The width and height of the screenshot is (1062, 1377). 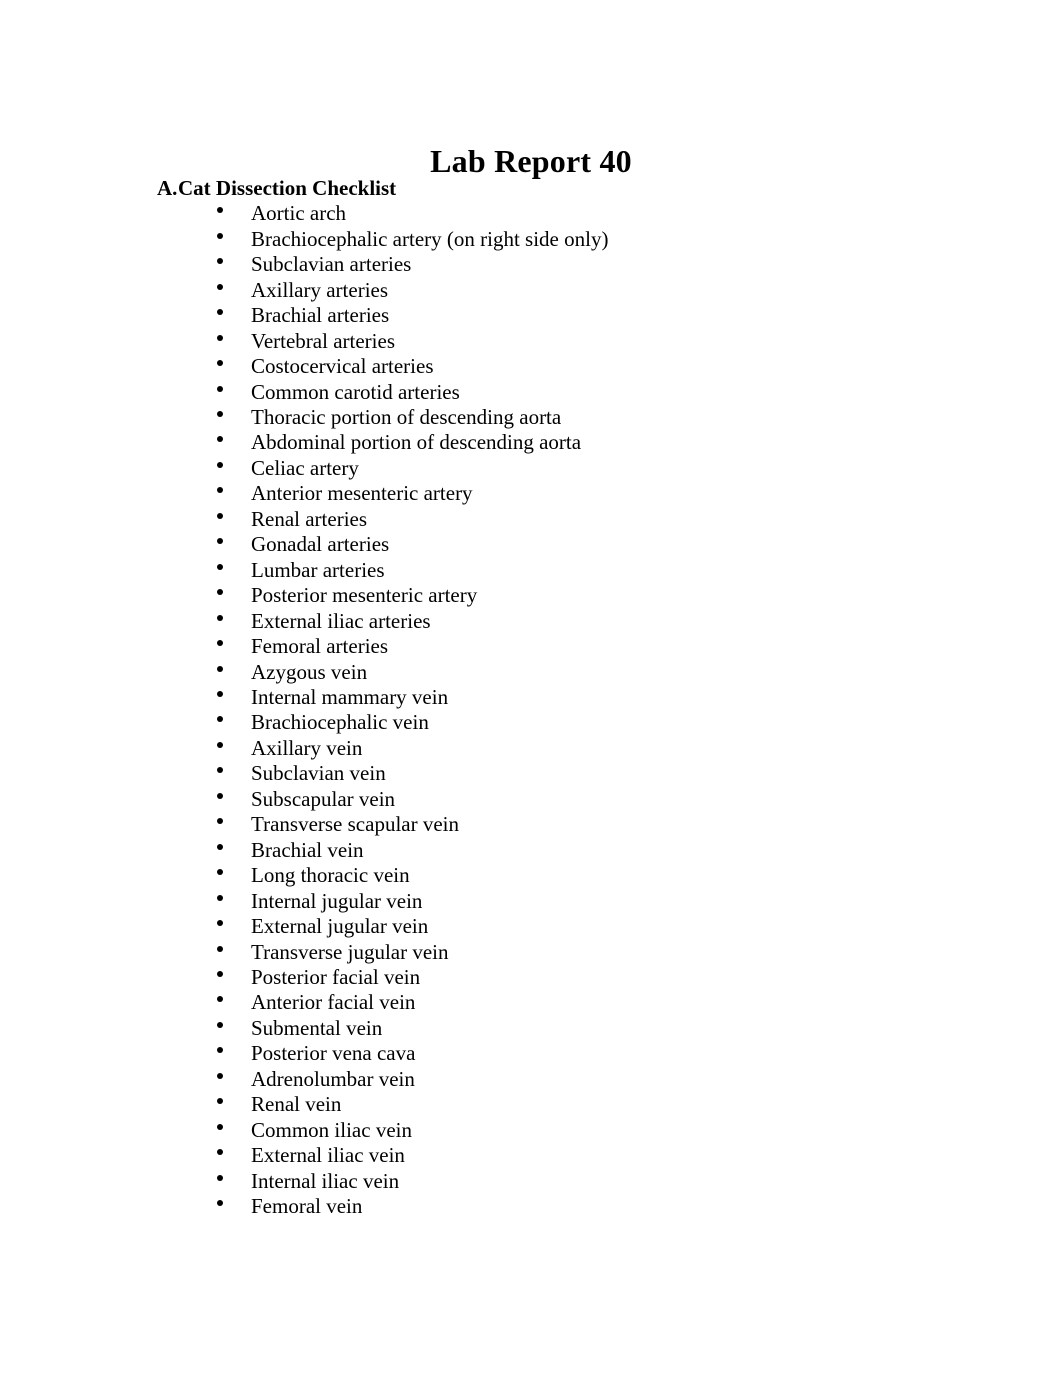 What do you see at coordinates (531, 493) in the screenshot?
I see `list-item: Anterior mesenteric artery` at bounding box center [531, 493].